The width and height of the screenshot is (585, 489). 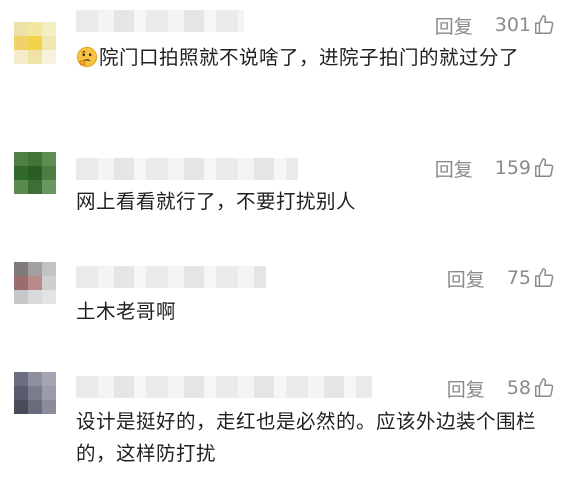 What do you see at coordinates (316, 312) in the screenshot?
I see `comment-text: 土木老哥啊` at bounding box center [316, 312].